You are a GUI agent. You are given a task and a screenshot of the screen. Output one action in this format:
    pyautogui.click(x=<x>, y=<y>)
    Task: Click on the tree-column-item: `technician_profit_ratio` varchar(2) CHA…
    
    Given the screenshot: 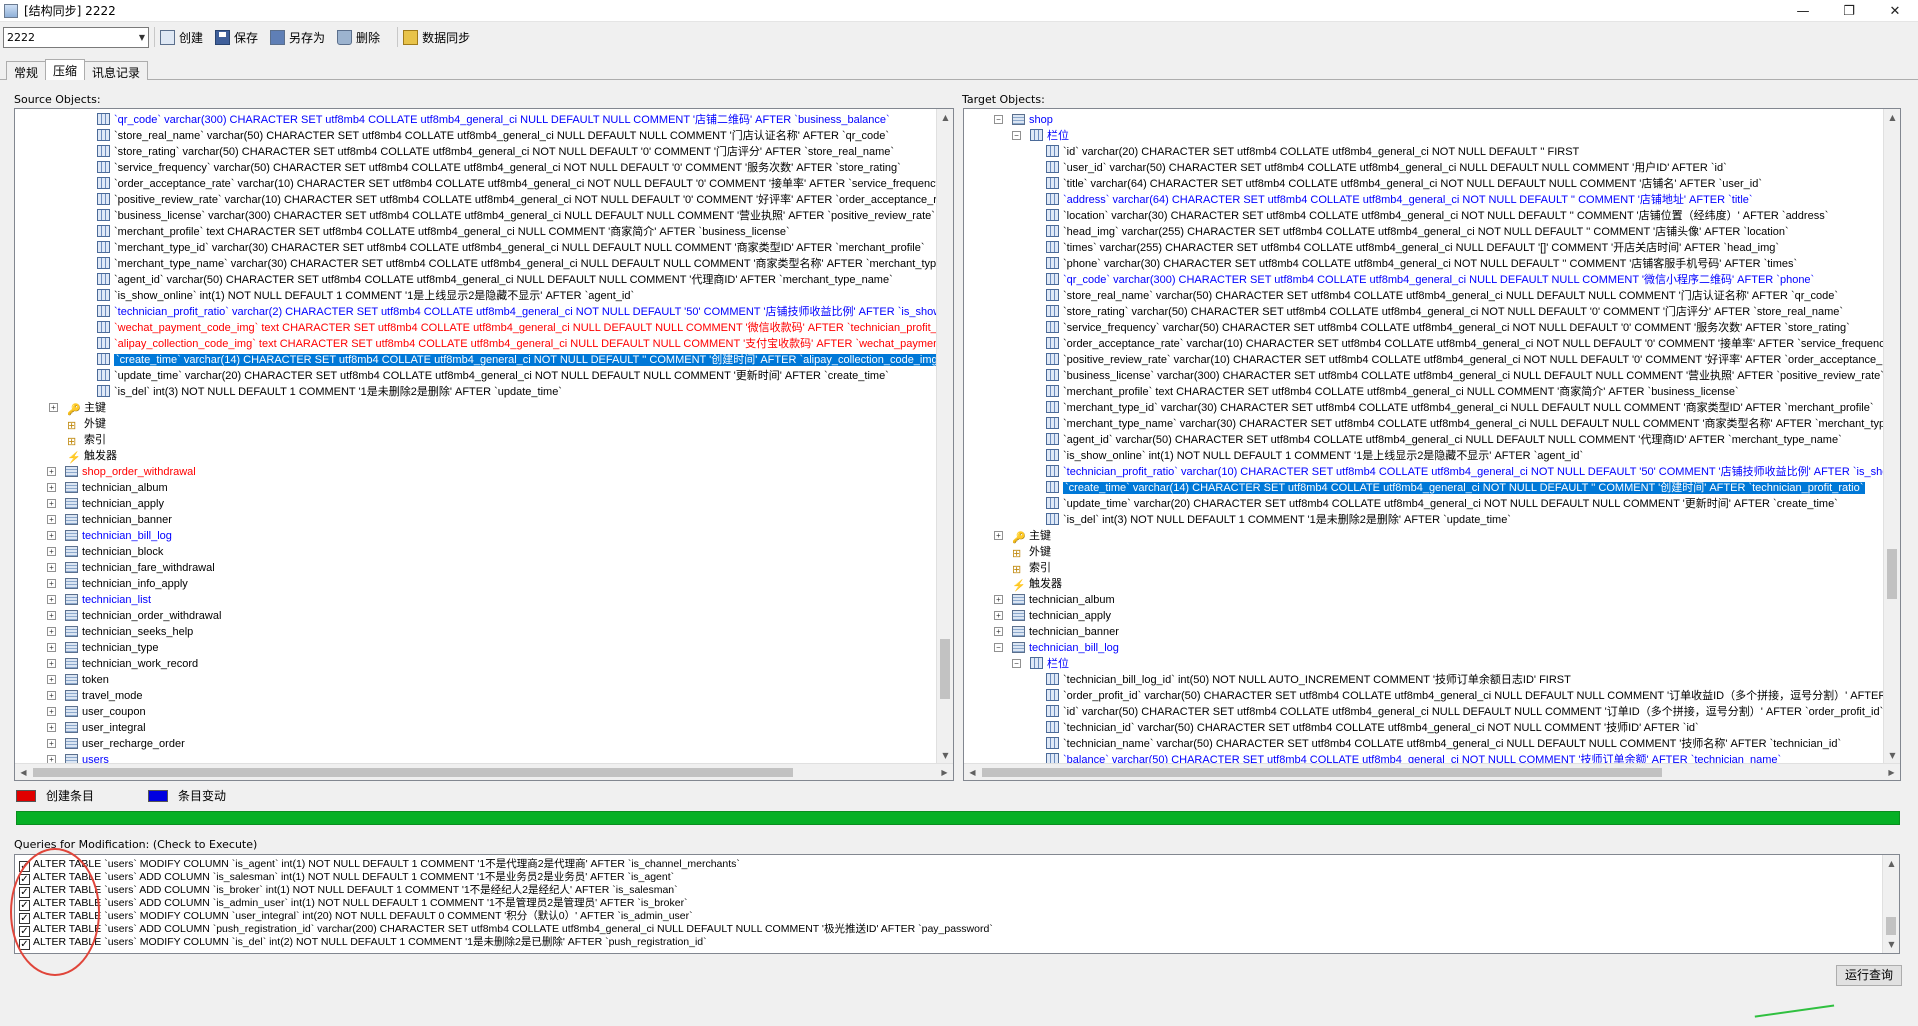 What is the action you would take?
    pyautogui.click(x=525, y=312)
    